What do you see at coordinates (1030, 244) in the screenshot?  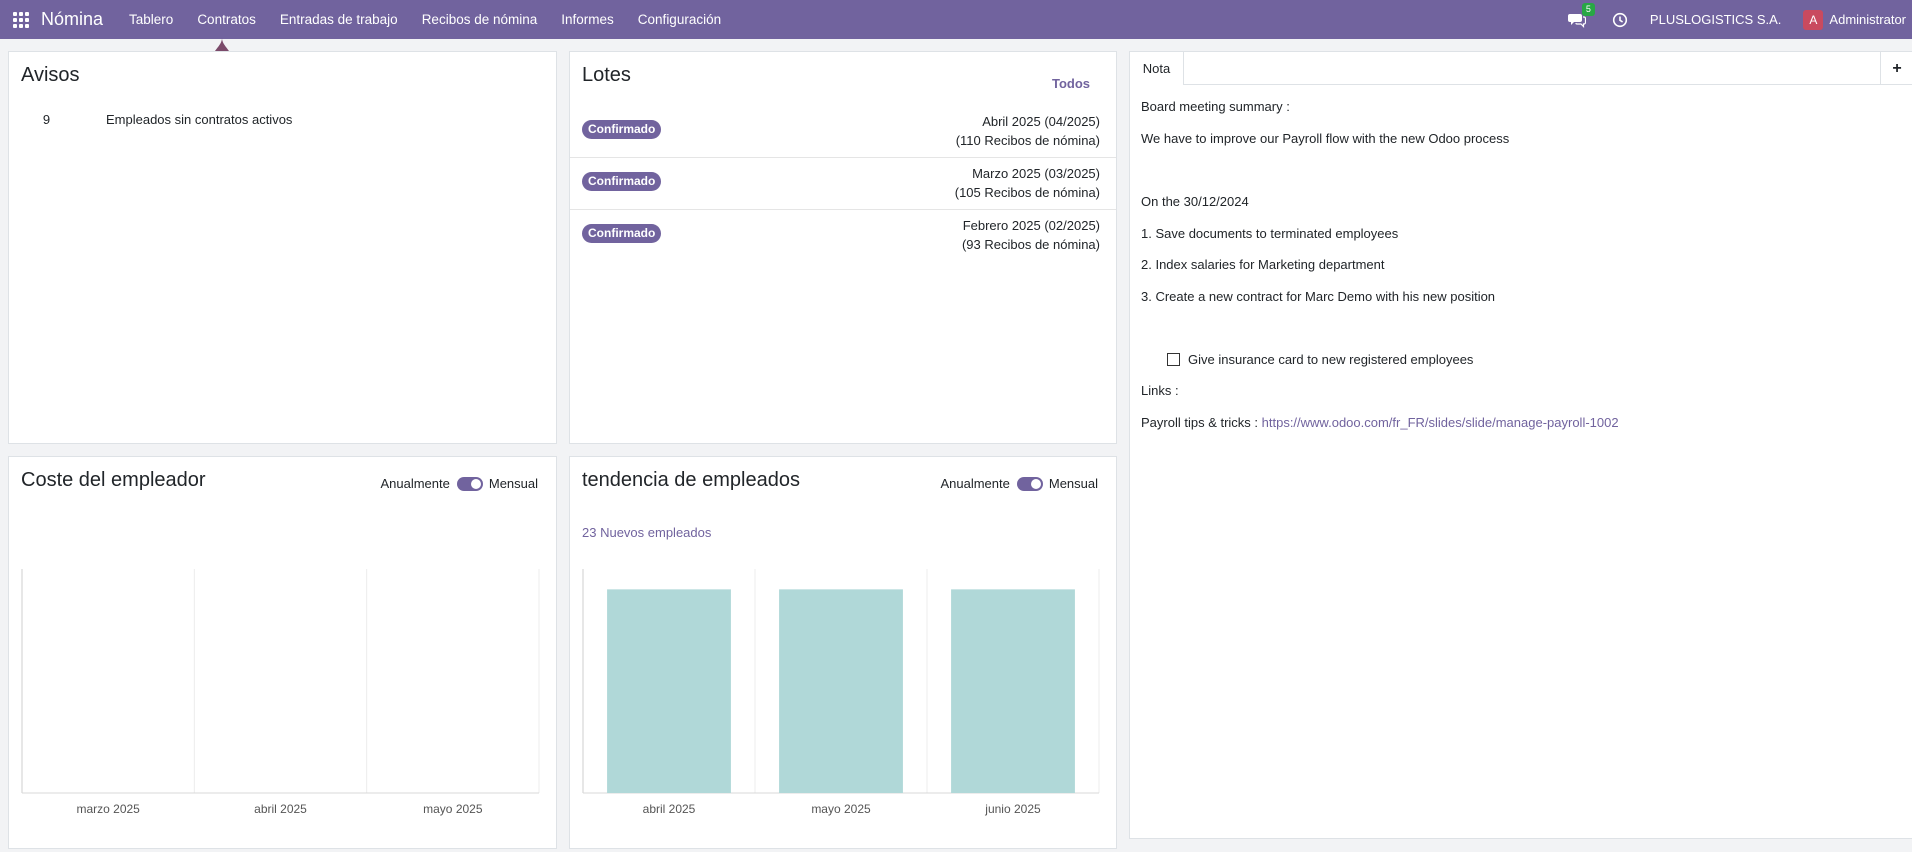 I see `lote-count: (93 Recibos de nómina)` at bounding box center [1030, 244].